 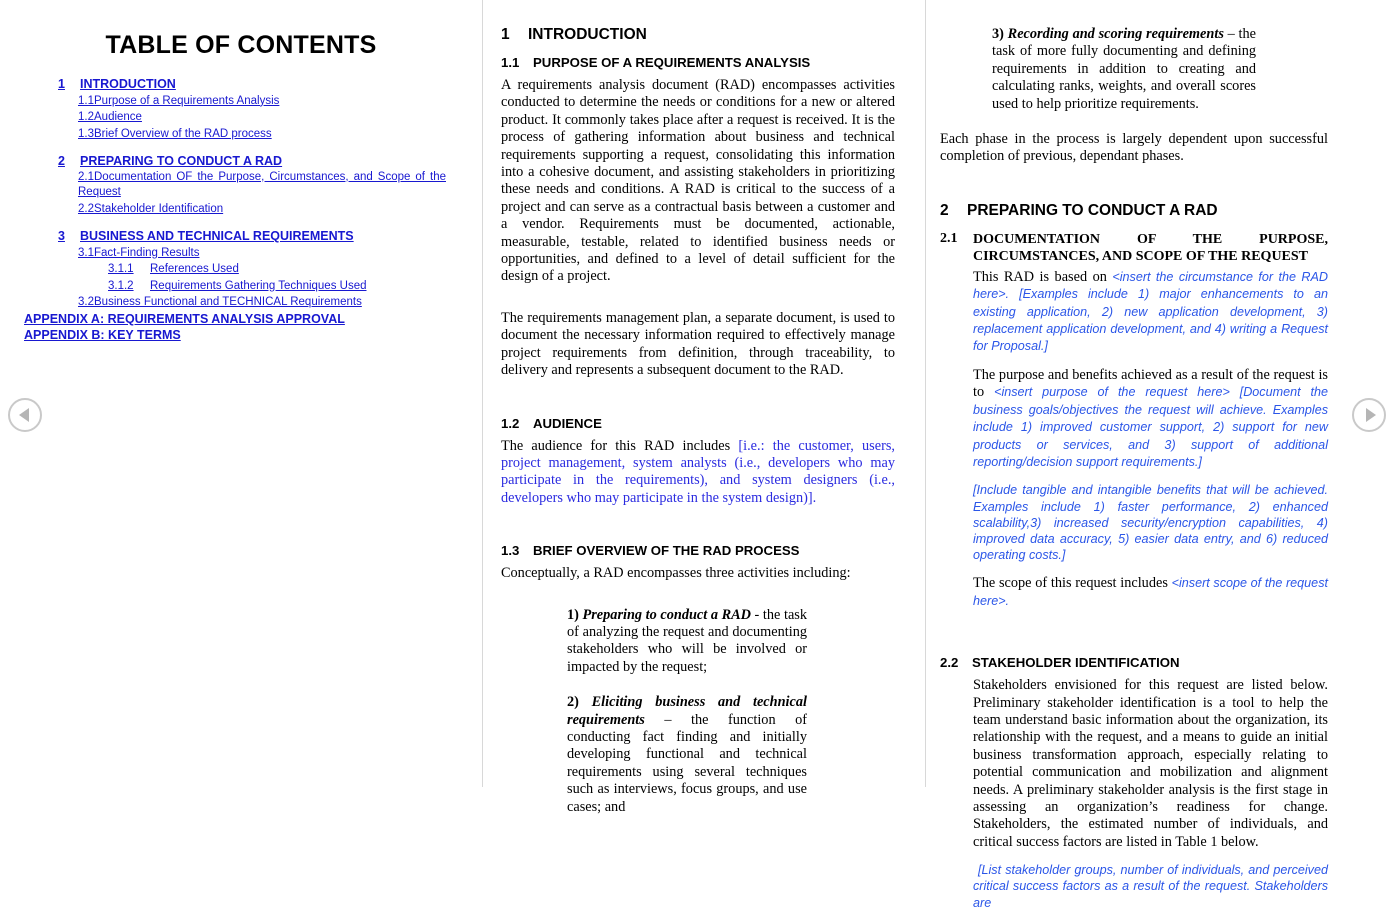 What do you see at coordinates (1141, 256) in the screenshot?
I see `heading-text-line-2: CIRCUMSTANCES, AND SCOPE OF THE REQUEST` at bounding box center [1141, 256].